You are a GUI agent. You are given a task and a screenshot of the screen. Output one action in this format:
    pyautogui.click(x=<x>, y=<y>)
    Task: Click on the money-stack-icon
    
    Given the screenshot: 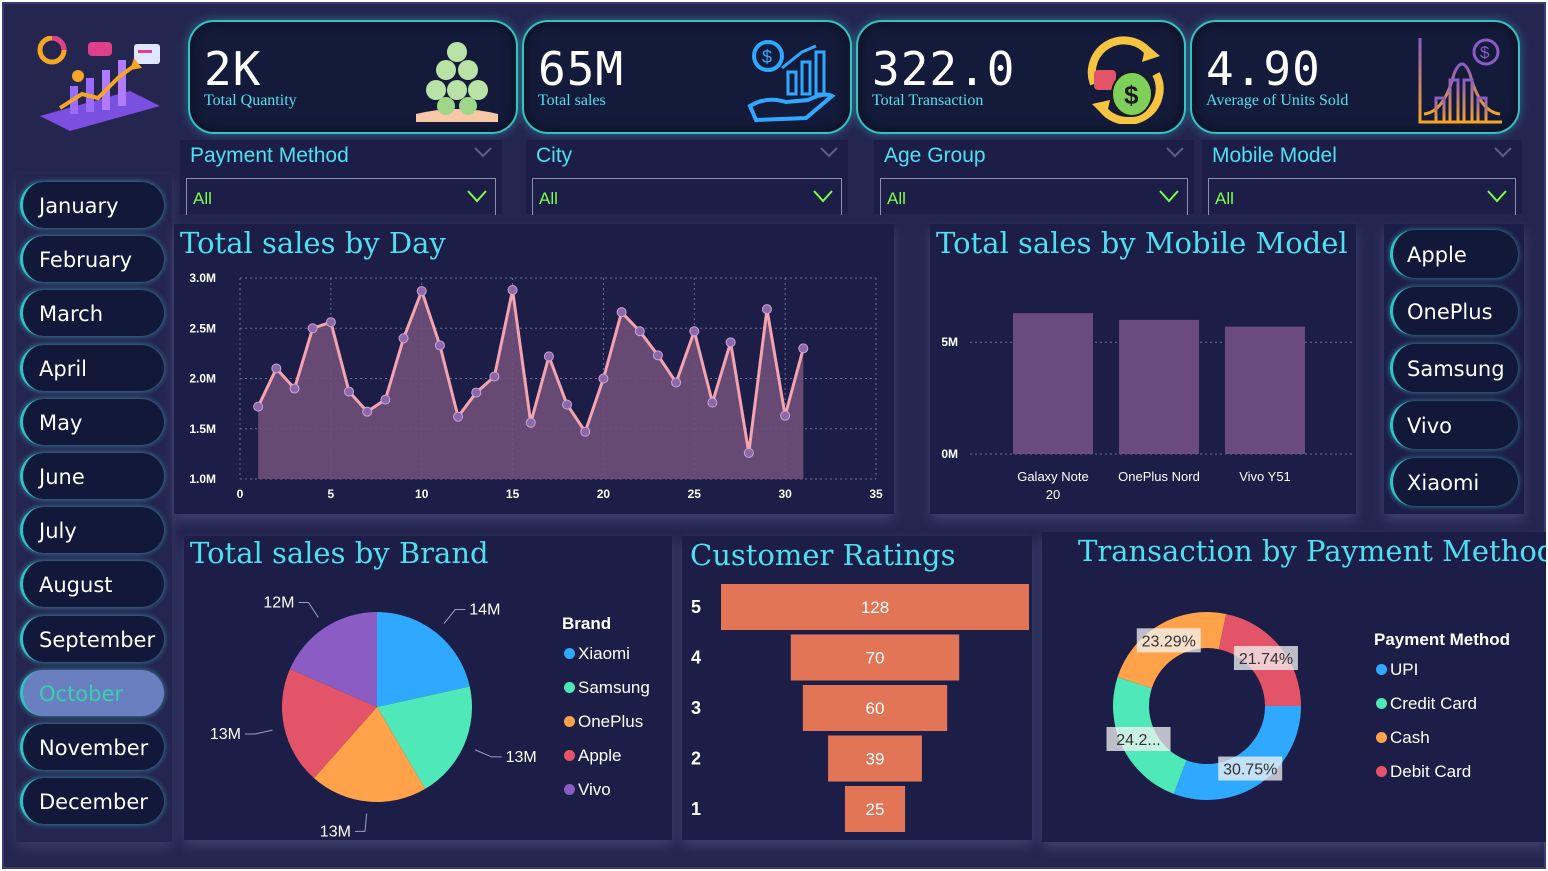 What is the action you would take?
    pyautogui.click(x=457, y=82)
    